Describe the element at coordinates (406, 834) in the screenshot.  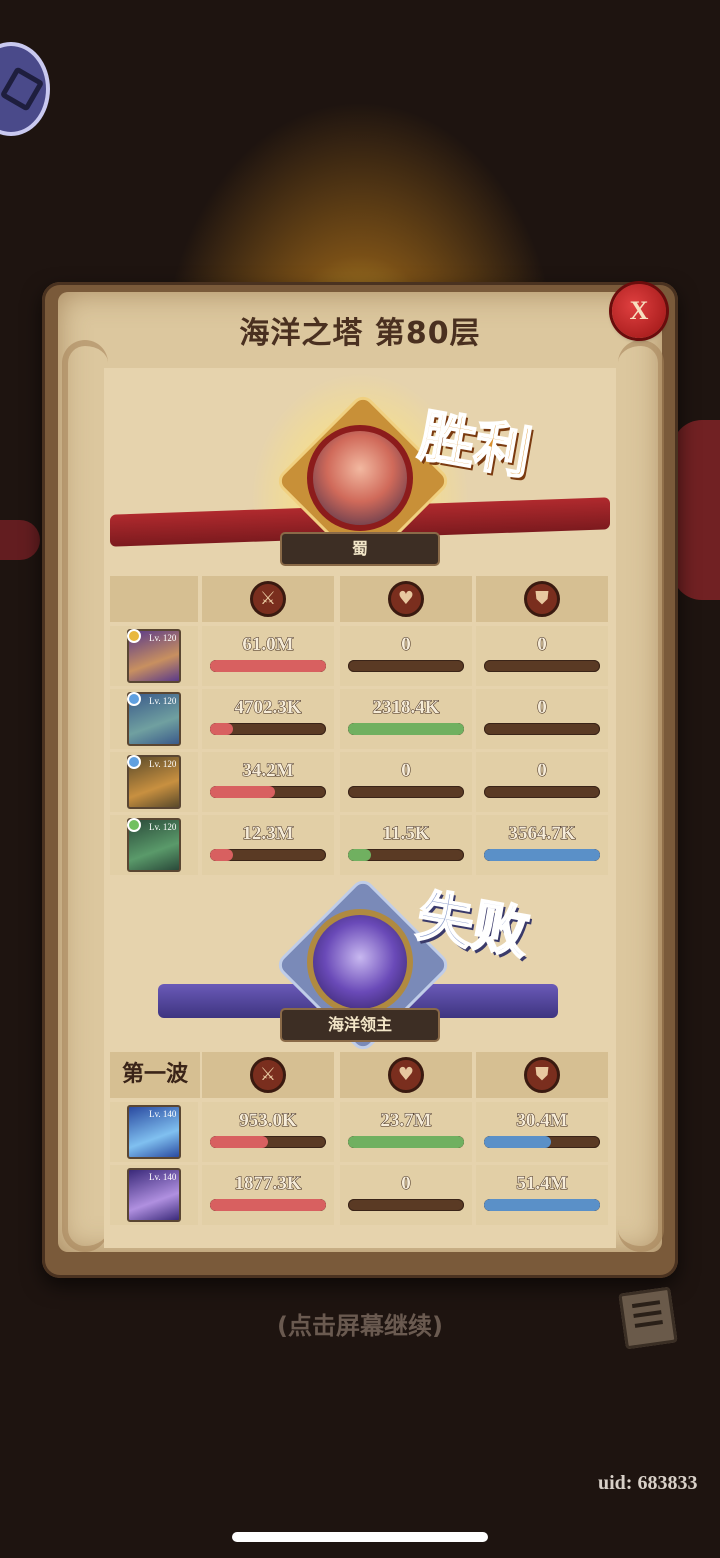
I see `stat-value: 11.5K` at that location.